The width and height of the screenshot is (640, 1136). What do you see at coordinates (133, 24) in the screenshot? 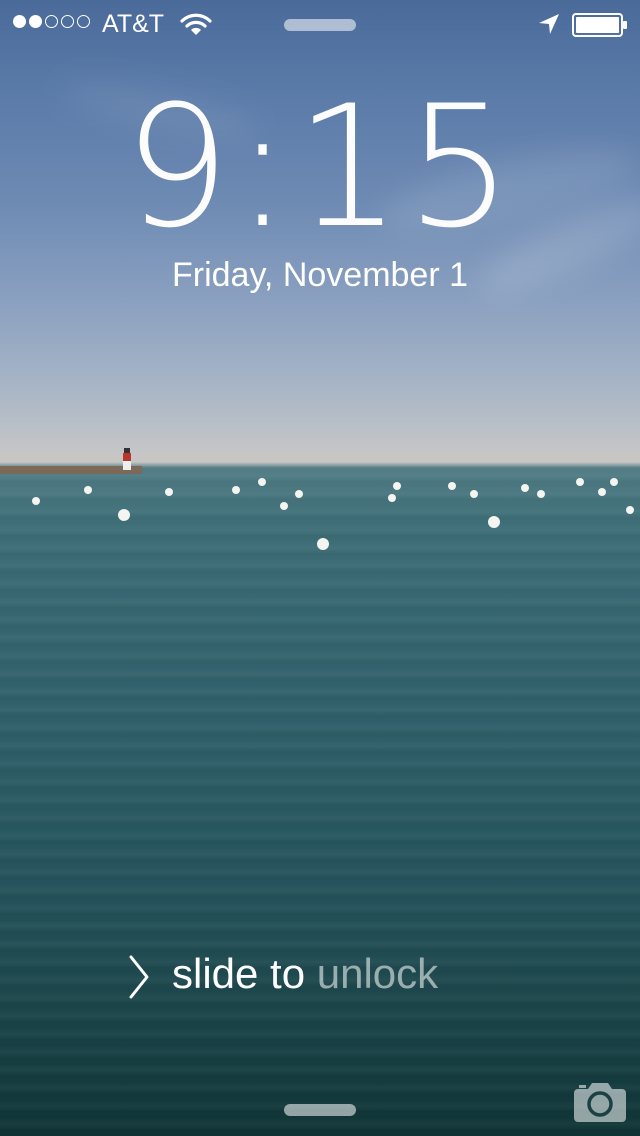
I see `carrier-name: AT&T` at bounding box center [133, 24].